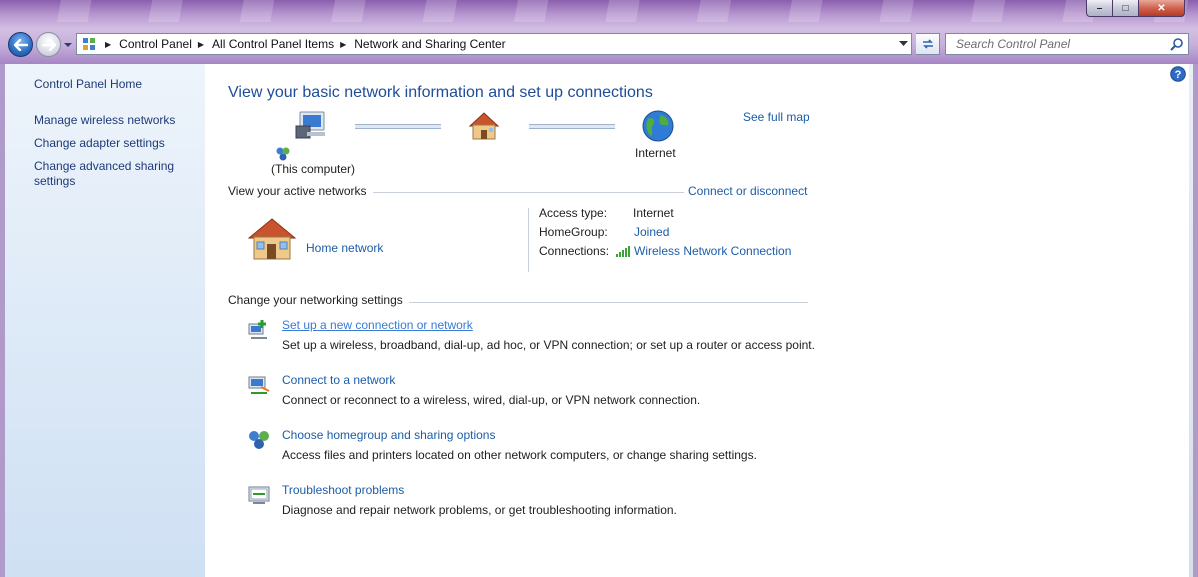  Describe the element at coordinates (903, 44) in the screenshot. I see `chevron-down-icon` at that location.